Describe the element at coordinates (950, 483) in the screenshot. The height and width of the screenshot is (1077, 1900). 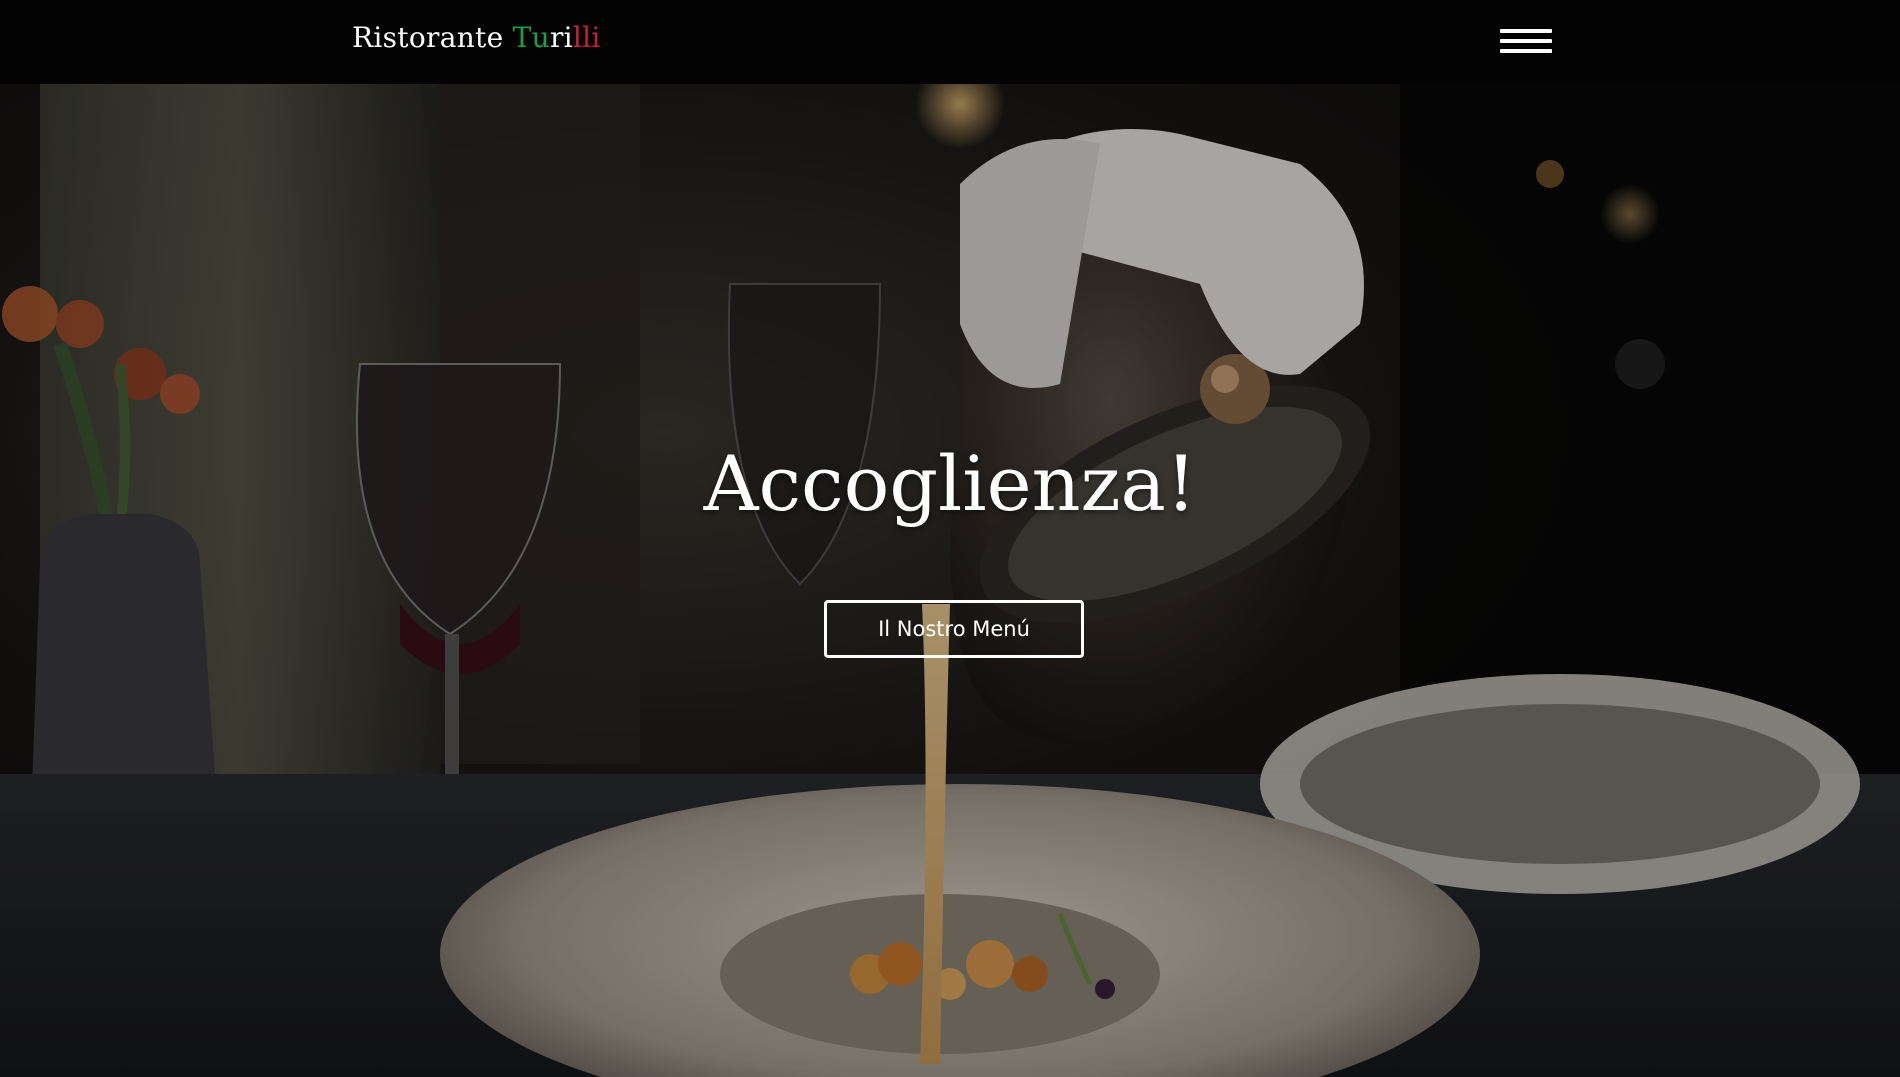
I see `hero-title: Accoglienza!` at that location.